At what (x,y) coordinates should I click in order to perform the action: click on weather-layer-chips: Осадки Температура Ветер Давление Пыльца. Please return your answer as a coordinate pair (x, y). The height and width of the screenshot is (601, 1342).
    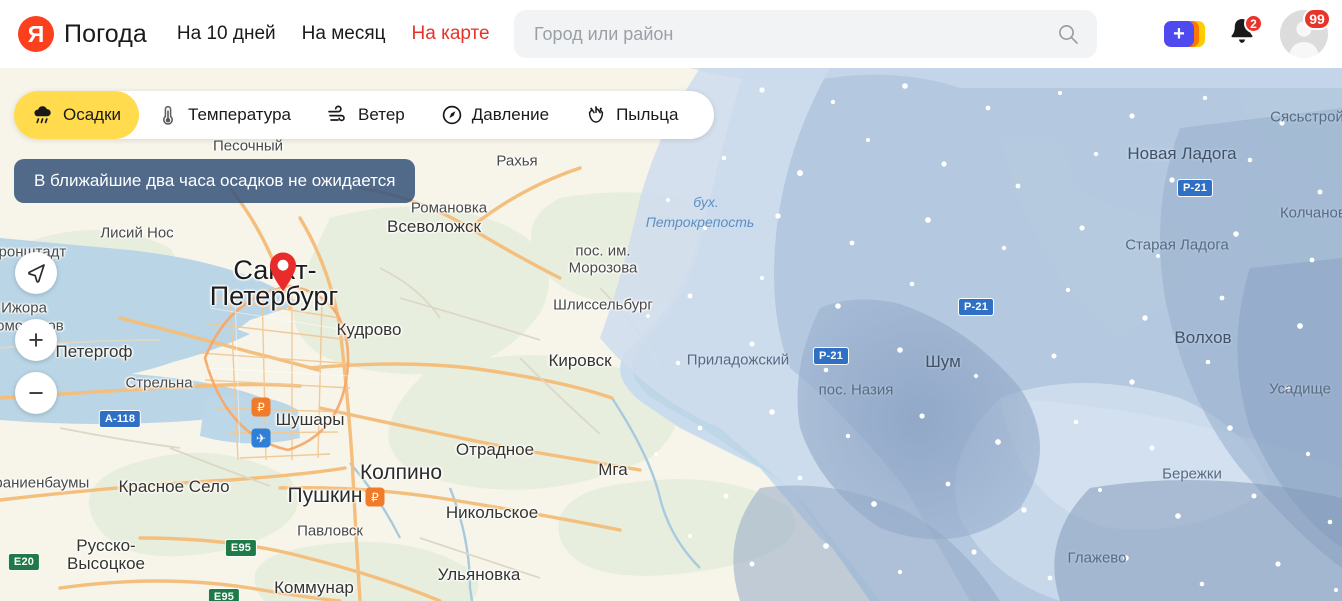
    Looking at the image, I should click on (364, 115).